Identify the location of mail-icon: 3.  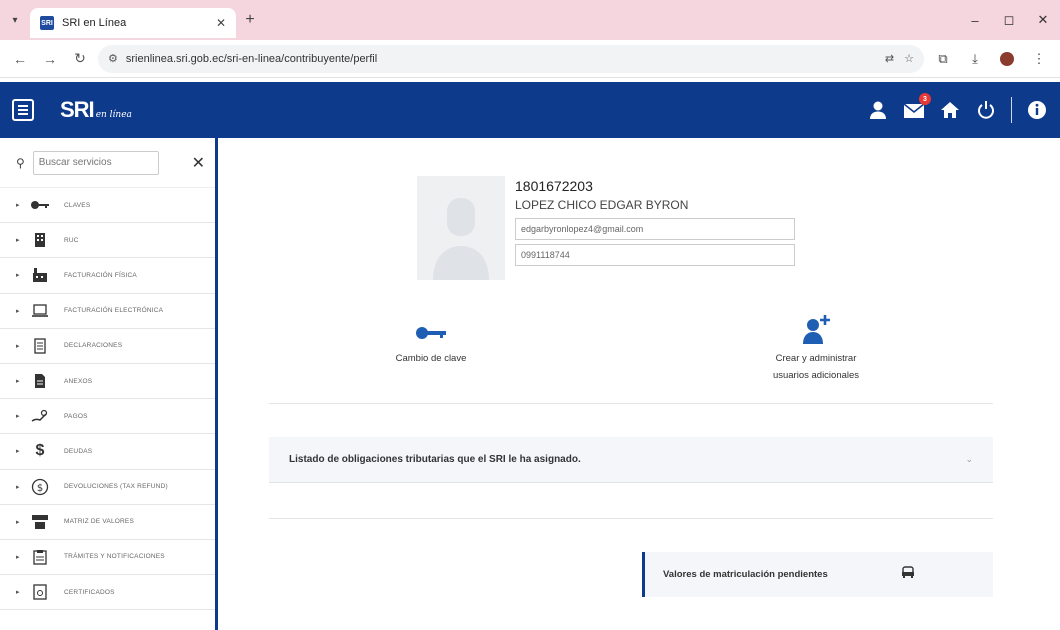
(917, 107).